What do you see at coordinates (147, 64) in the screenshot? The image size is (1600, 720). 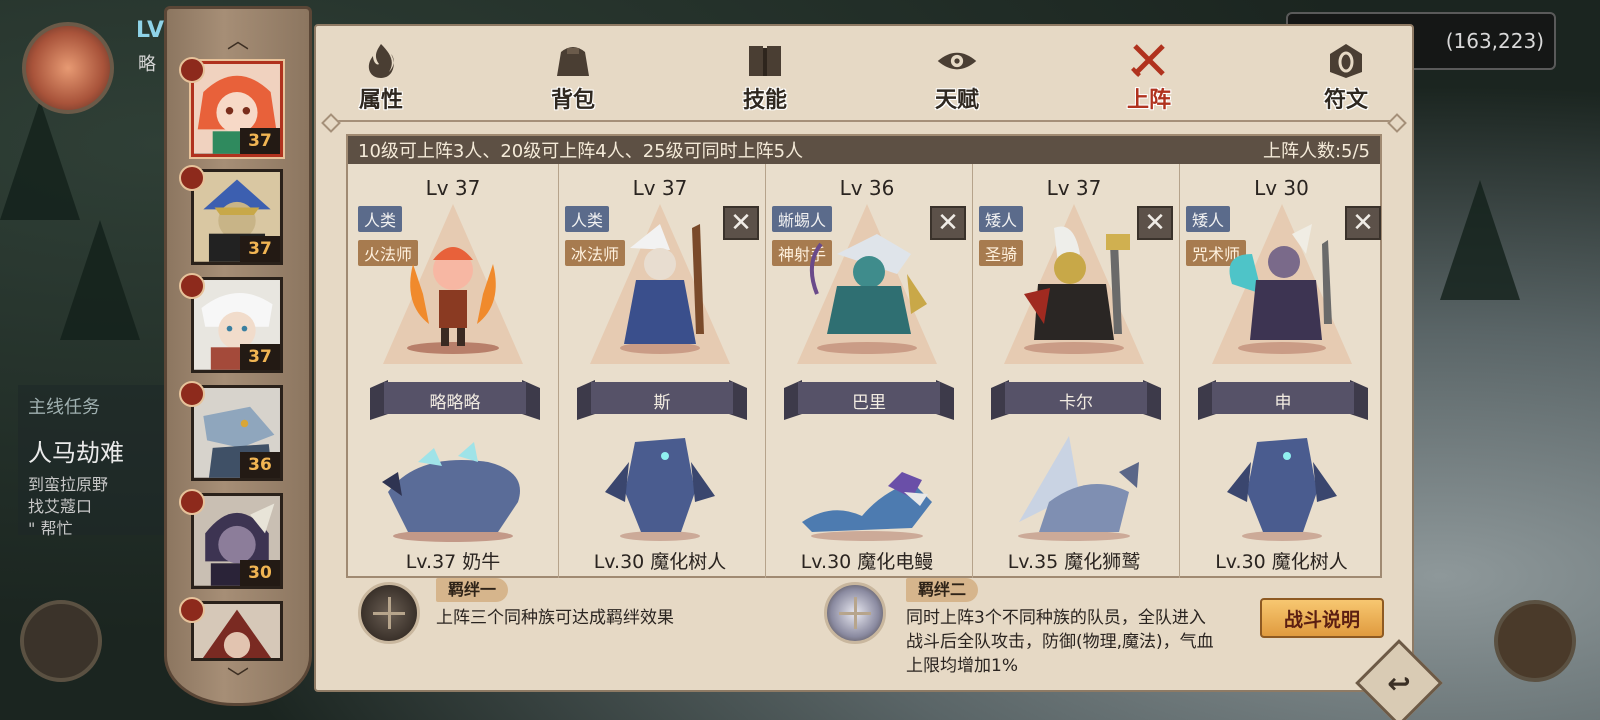 I see `player-name-label: 略` at bounding box center [147, 64].